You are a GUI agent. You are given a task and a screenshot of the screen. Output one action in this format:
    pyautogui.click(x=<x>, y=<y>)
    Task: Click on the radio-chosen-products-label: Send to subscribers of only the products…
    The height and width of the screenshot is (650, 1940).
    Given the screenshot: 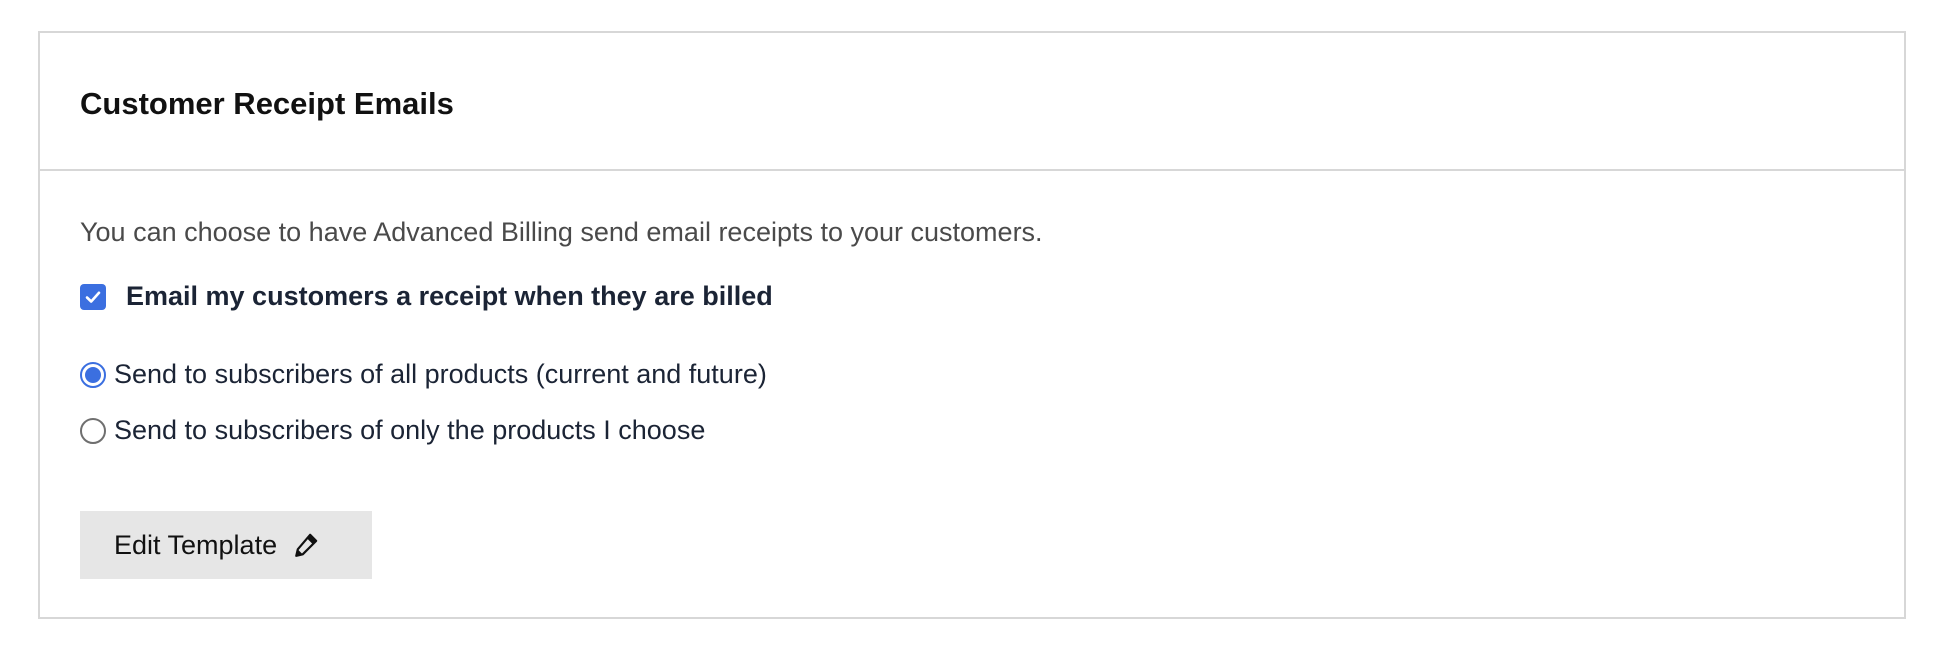 What is the action you would take?
    pyautogui.click(x=410, y=430)
    